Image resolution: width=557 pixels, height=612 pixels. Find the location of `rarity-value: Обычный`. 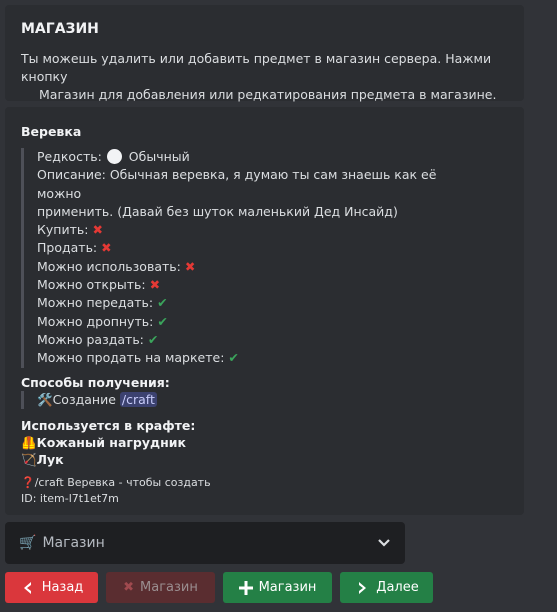

rarity-value: Обычный is located at coordinates (159, 156).